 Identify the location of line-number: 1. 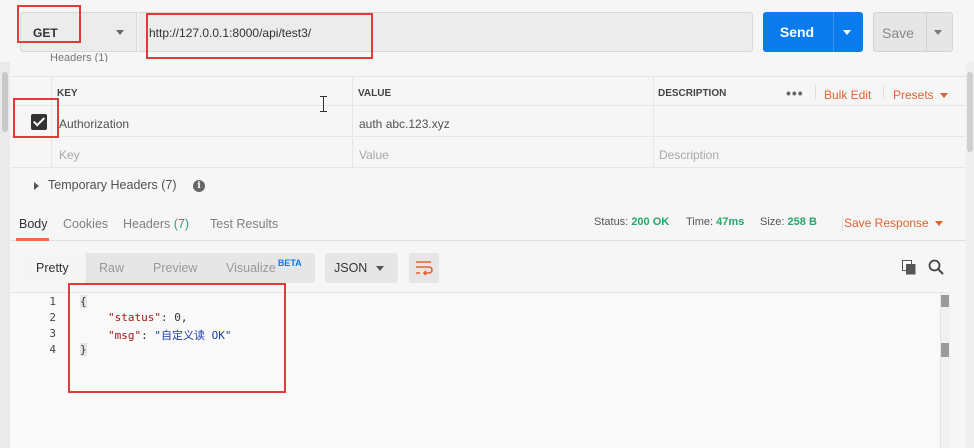
(52, 301).